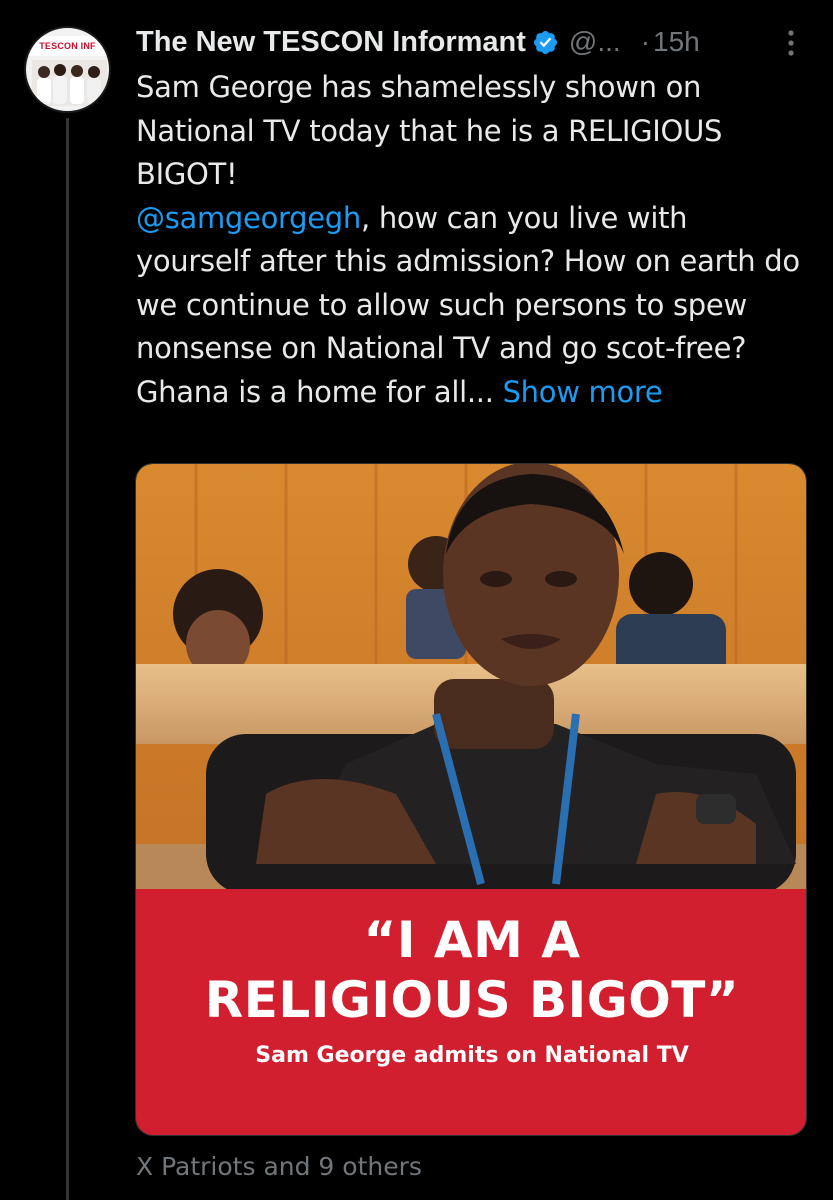  I want to click on avatar-banner-text-left: TESCON, so click(58, 46).